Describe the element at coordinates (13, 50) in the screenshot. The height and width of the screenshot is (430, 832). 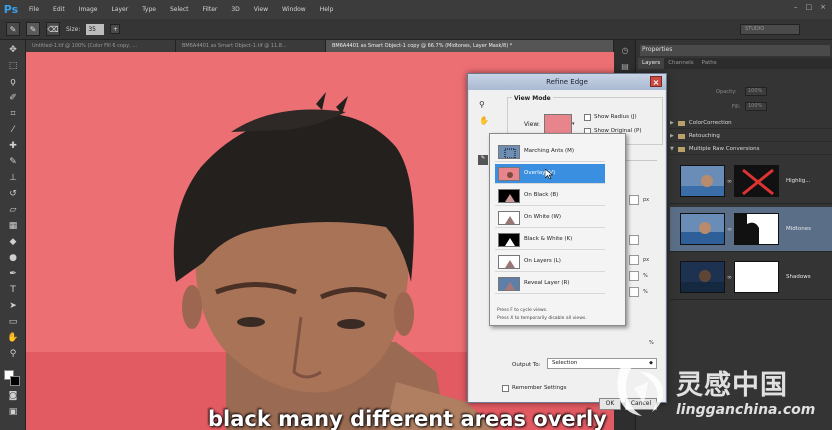
I see `move-tool-icon: ✥` at that location.